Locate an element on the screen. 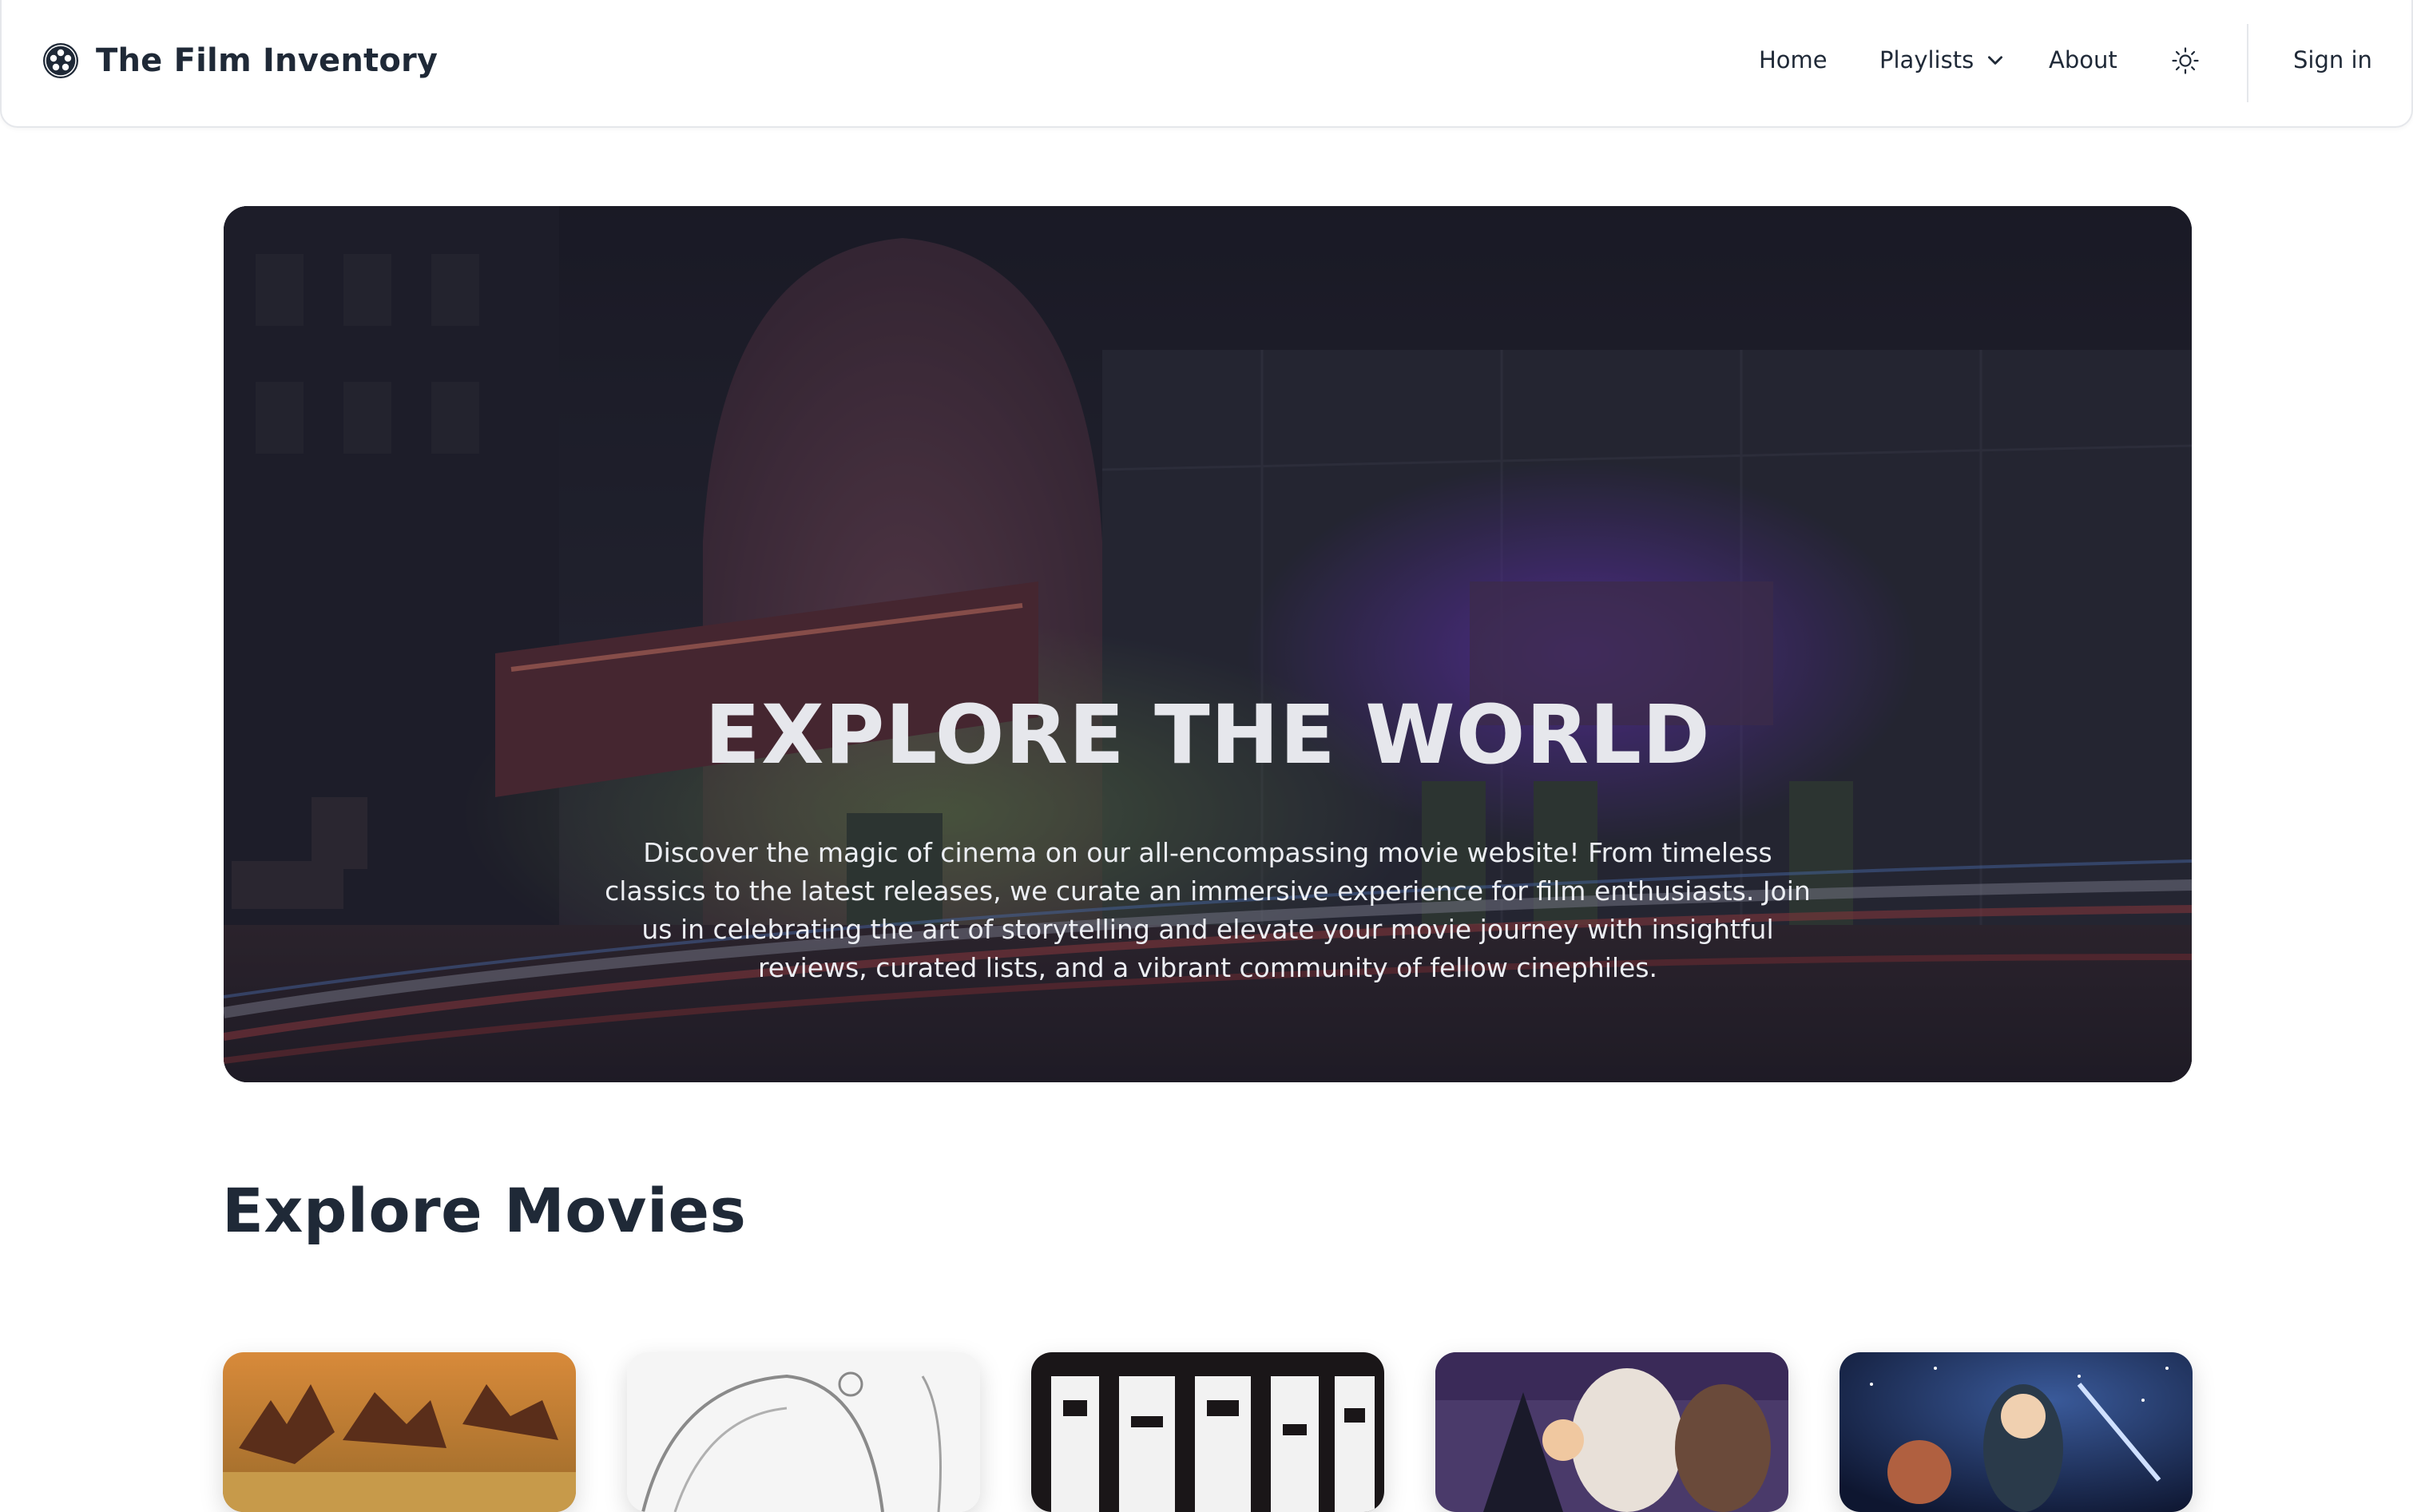 This screenshot has height=1512, width=2413. theme-toggle-button is located at coordinates (2185, 60).